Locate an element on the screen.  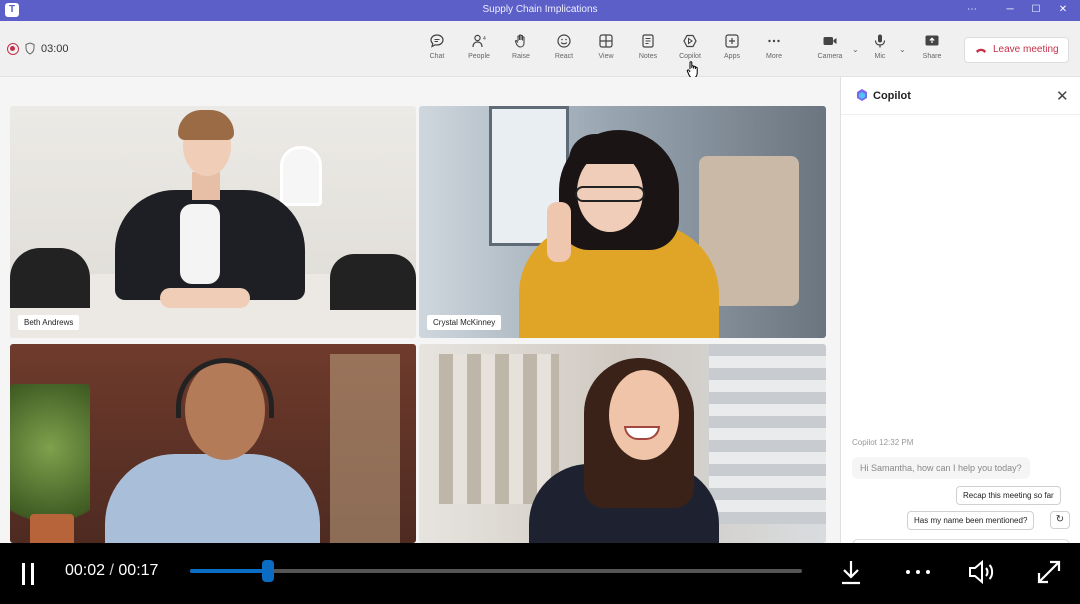
chat-icon is located at coordinates (437, 41).